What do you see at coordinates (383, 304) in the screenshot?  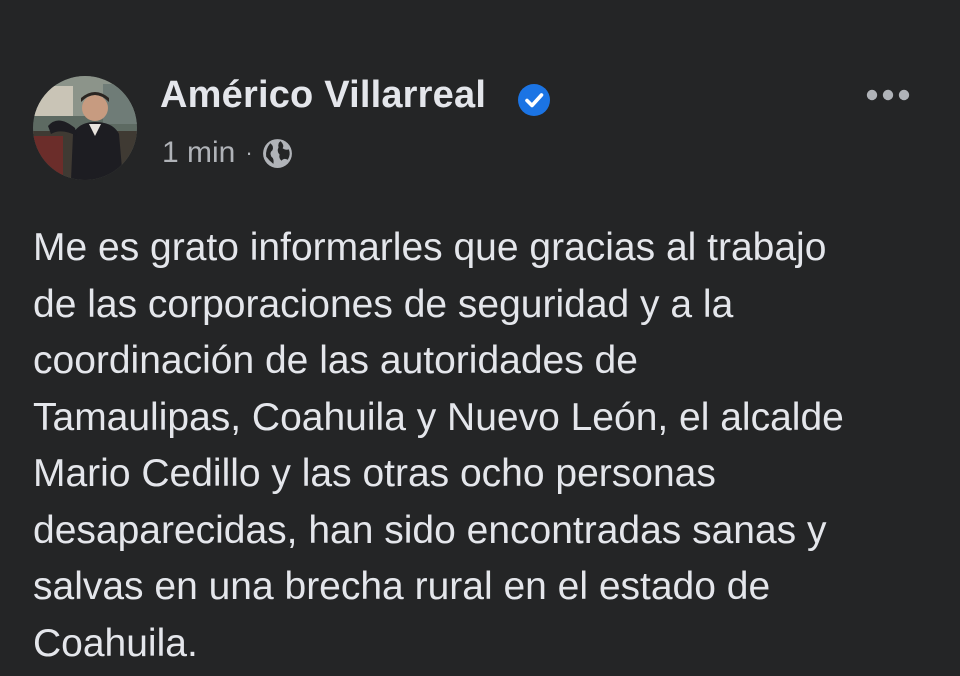 I see `post-text-line: de las corporaciones de seguridad y a la` at bounding box center [383, 304].